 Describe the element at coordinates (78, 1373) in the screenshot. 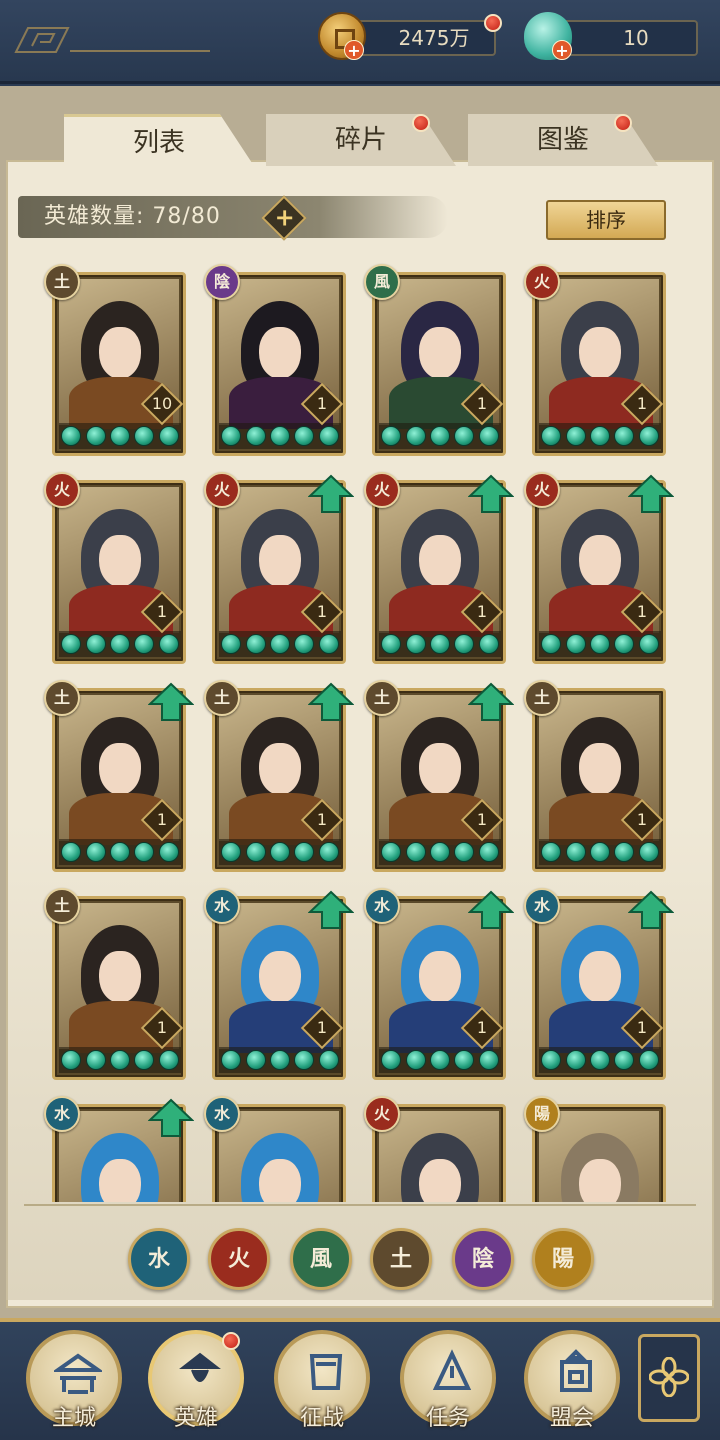

I see `city-icon` at that location.